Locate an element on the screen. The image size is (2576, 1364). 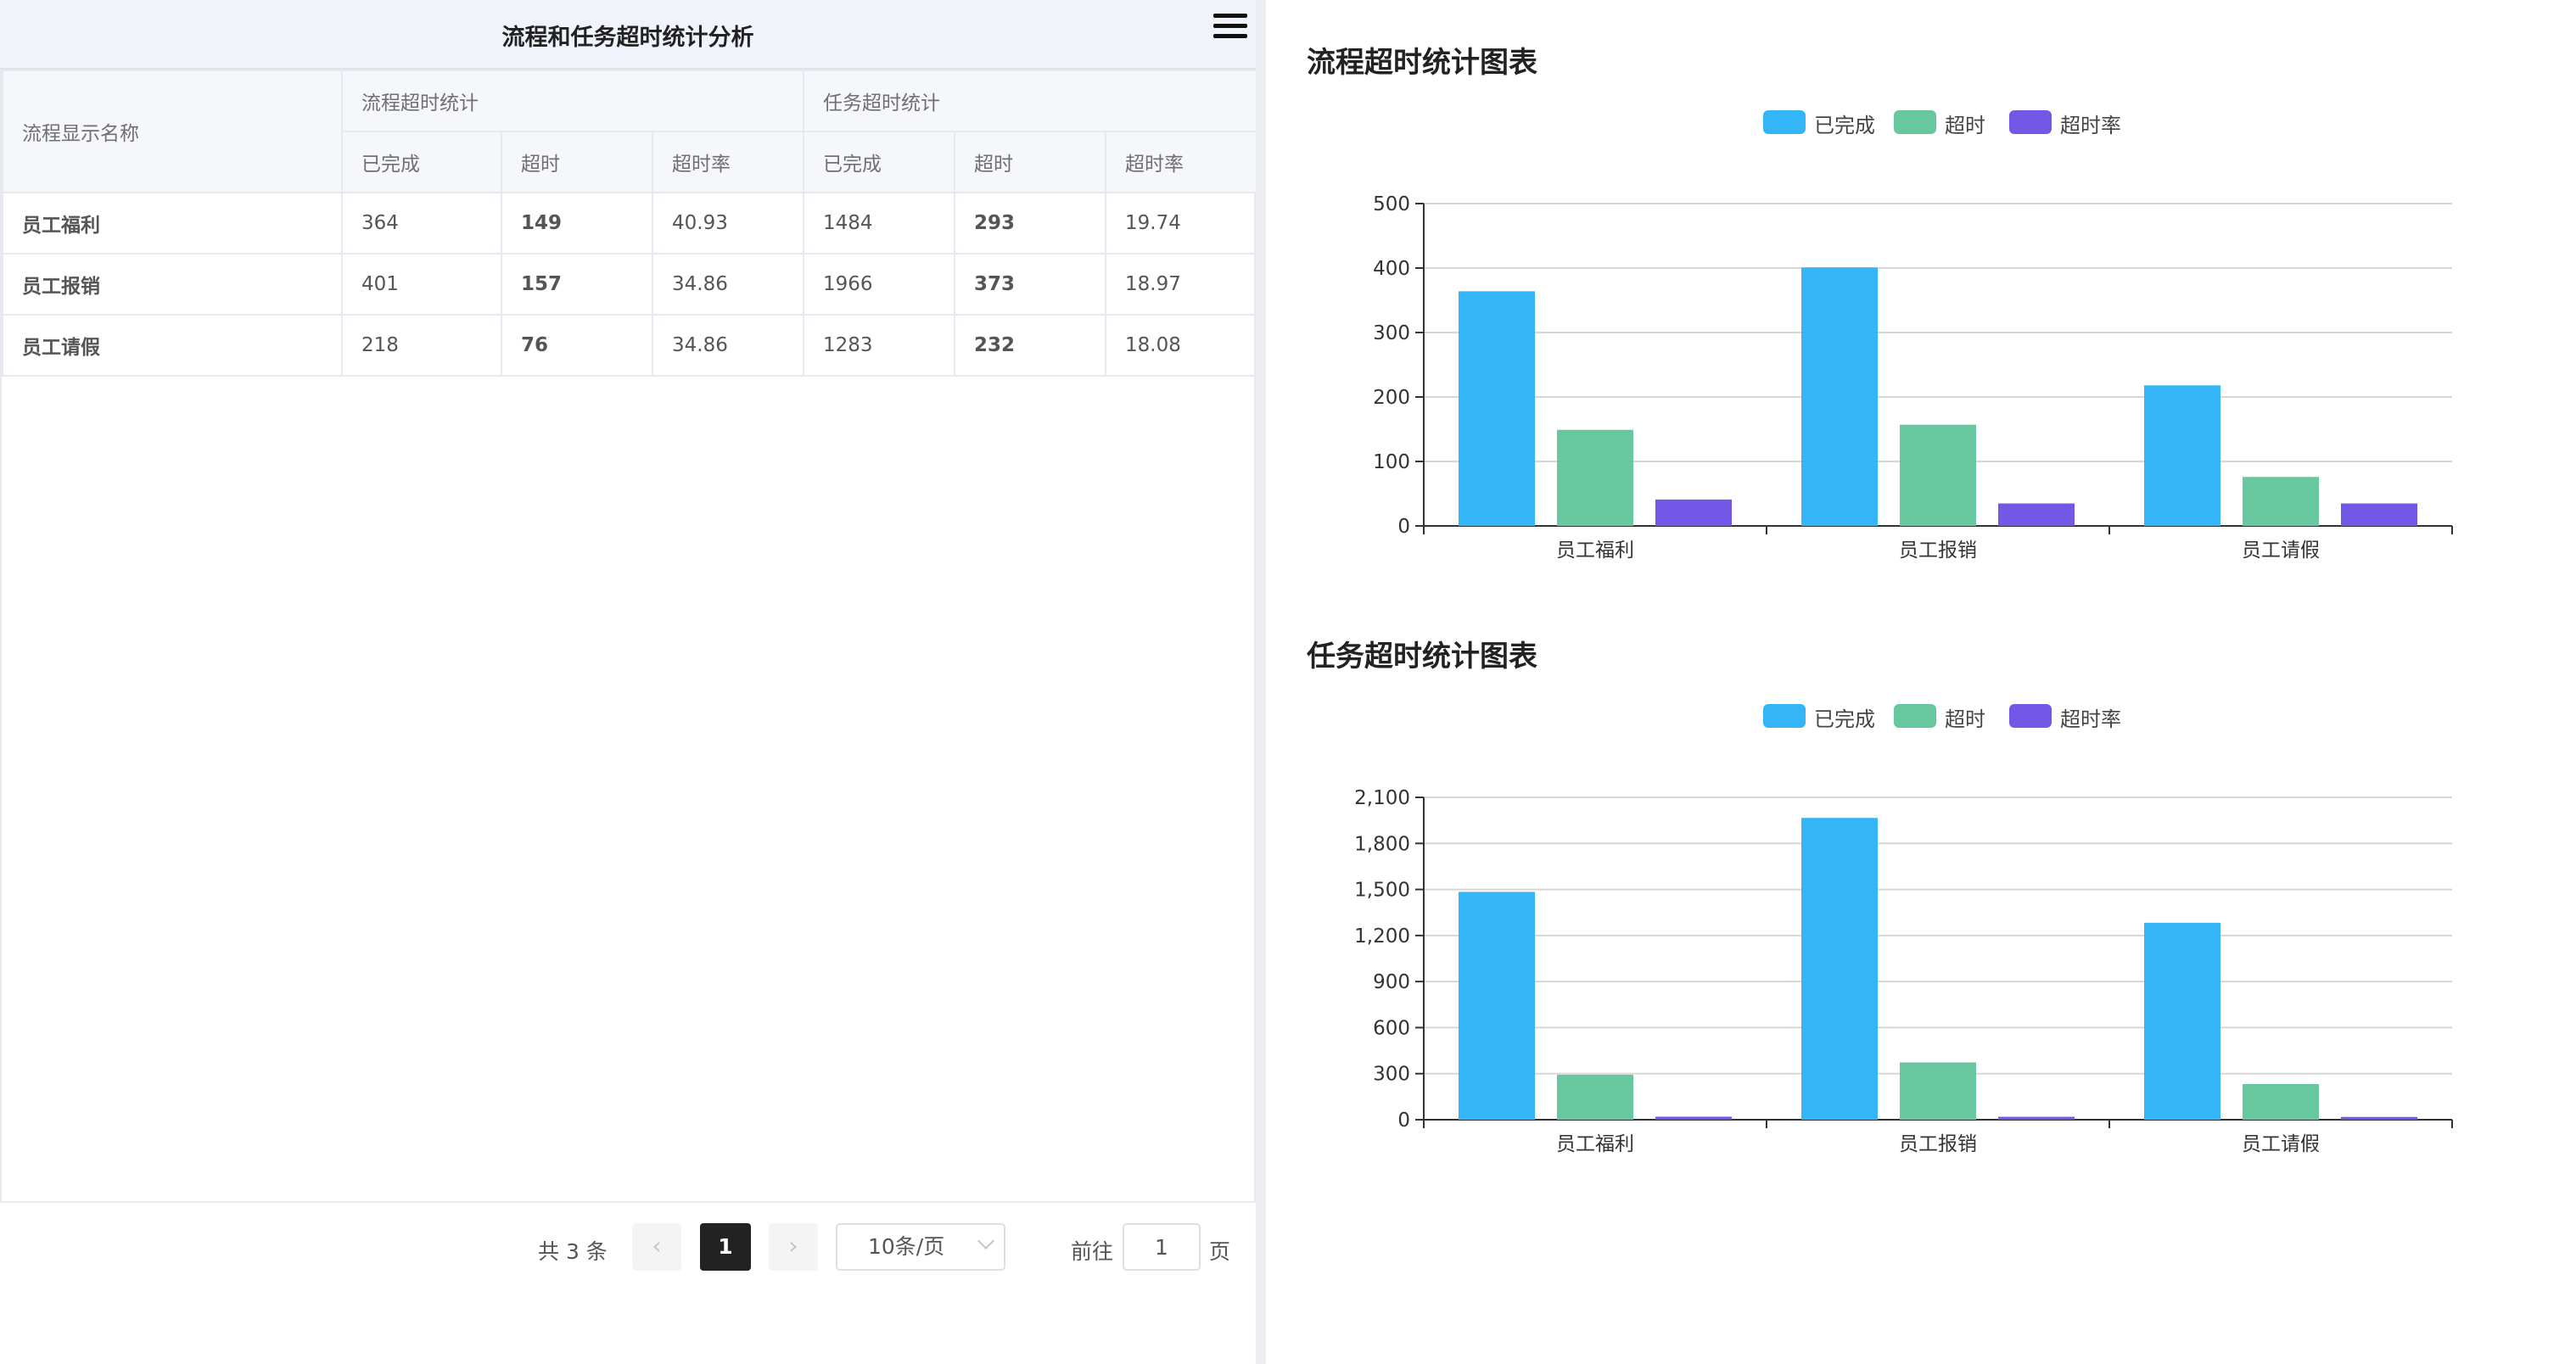
header-process-timeout-rate: 超时率 is located at coordinates (728, 162).